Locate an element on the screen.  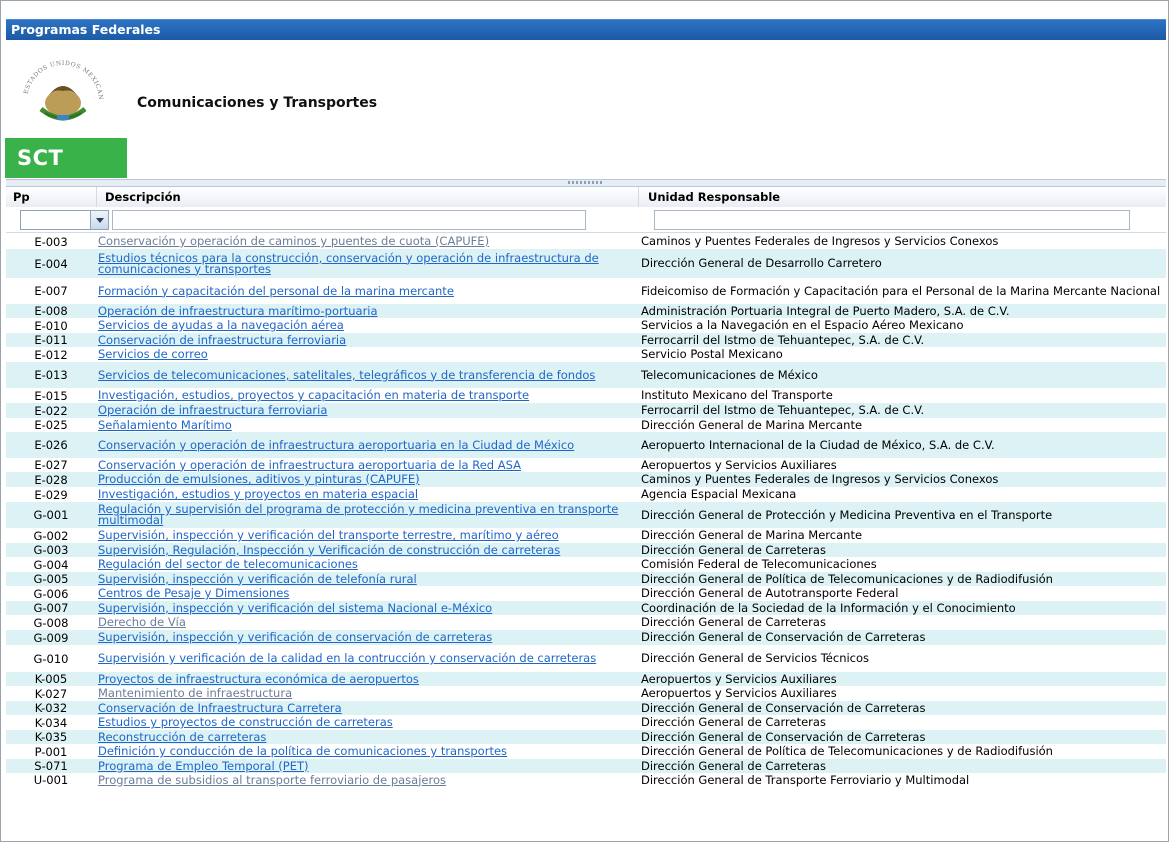
column-header-pp: Pp is located at coordinates (51, 197).